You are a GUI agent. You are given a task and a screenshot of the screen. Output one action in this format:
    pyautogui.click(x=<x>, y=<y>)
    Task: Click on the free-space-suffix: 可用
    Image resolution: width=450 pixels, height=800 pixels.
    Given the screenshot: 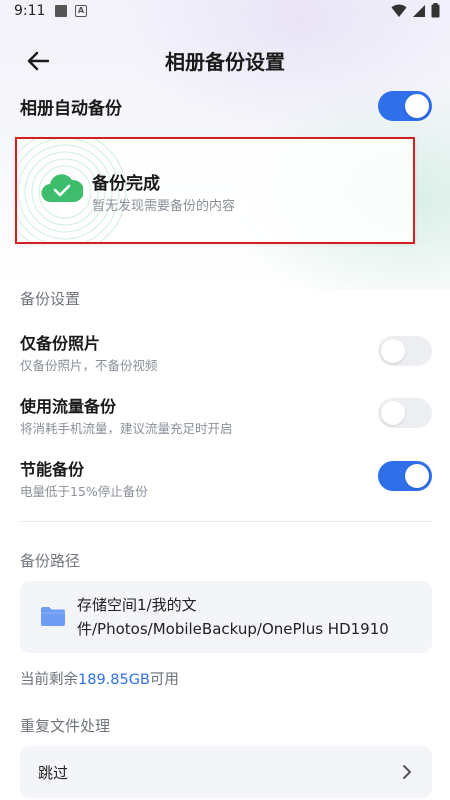 What is the action you would take?
    pyautogui.click(x=164, y=680)
    